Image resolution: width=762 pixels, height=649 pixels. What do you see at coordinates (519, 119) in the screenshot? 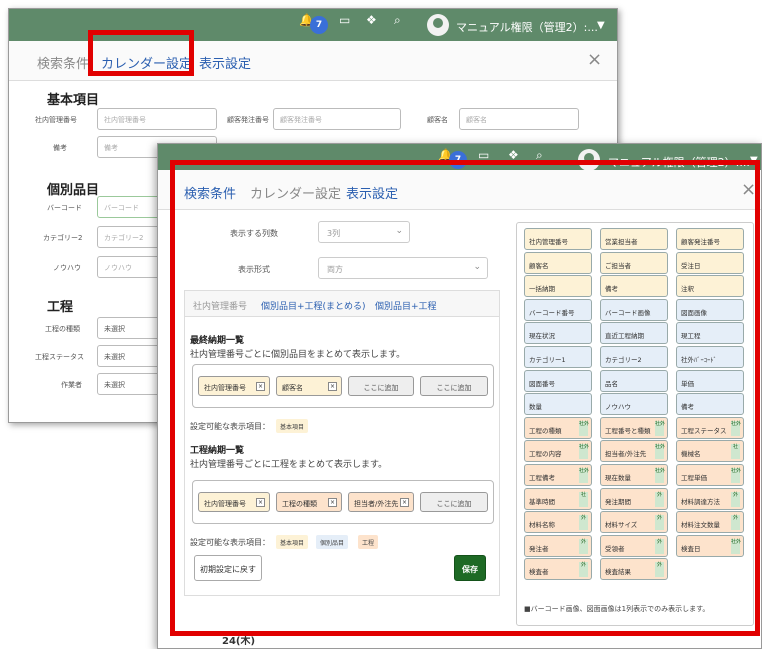
I see `customer-name-input: 顧客名` at bounding box center [519, 119].